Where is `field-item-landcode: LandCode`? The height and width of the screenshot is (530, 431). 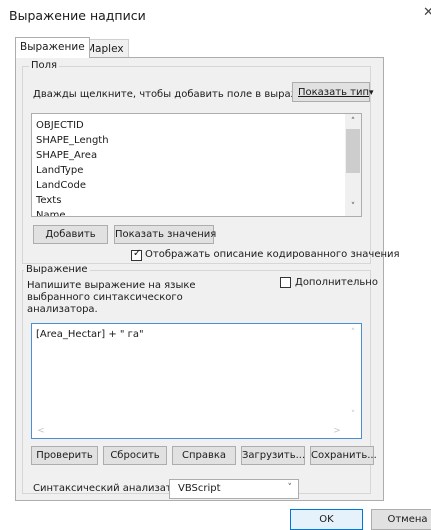 field-item-landcode: LandCode is located at coordinates (70, 185).